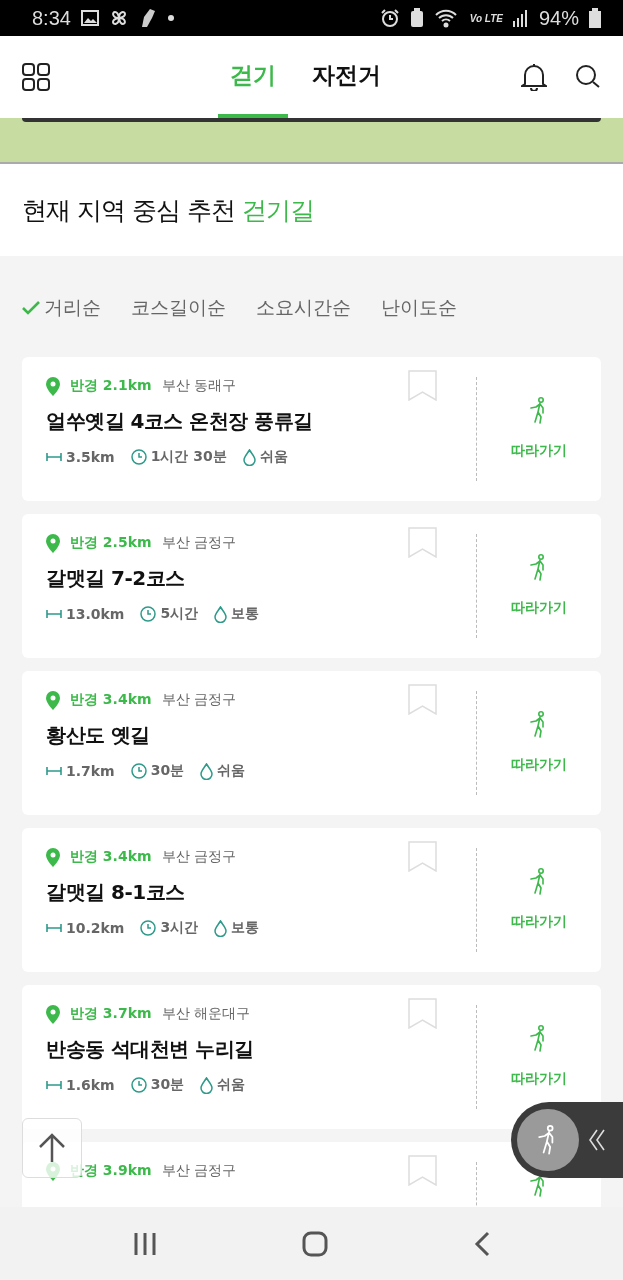  Describe the element at coordinates (95, 928) in the screenshot. I see `distance-label: 10.2km` at that location.